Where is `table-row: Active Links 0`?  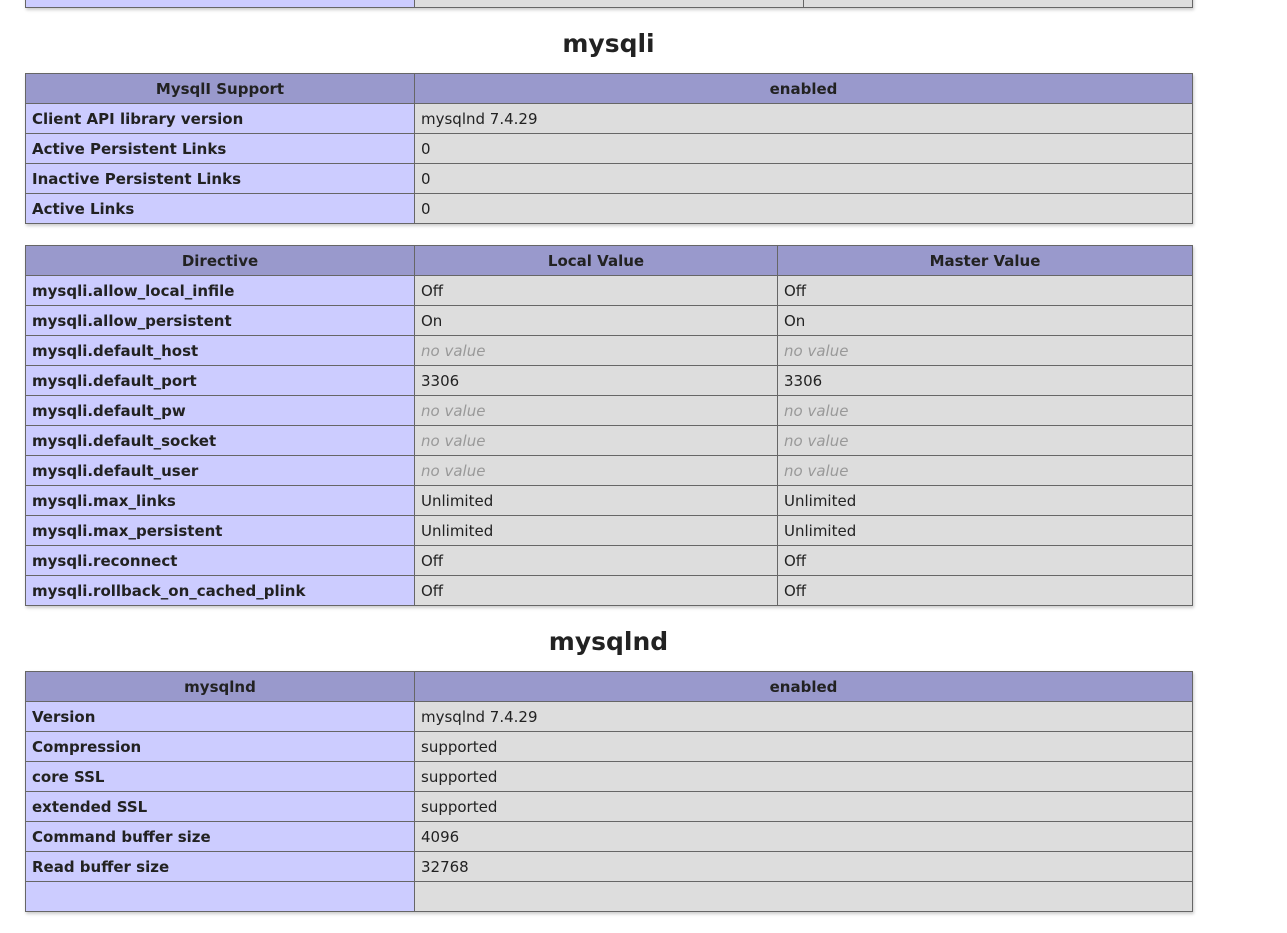 table-row: Active Links 0 is located at coordinates (609, 208).